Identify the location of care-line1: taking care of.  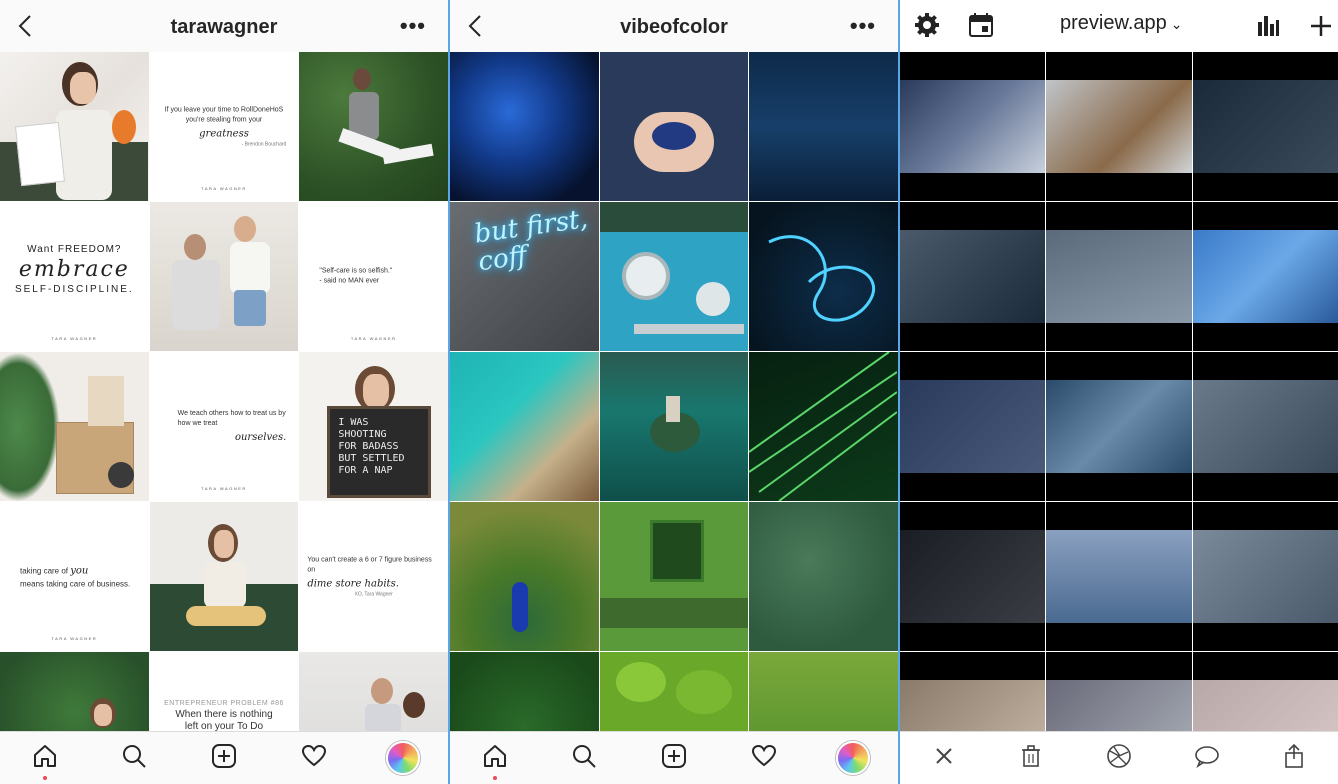
(44, 570).